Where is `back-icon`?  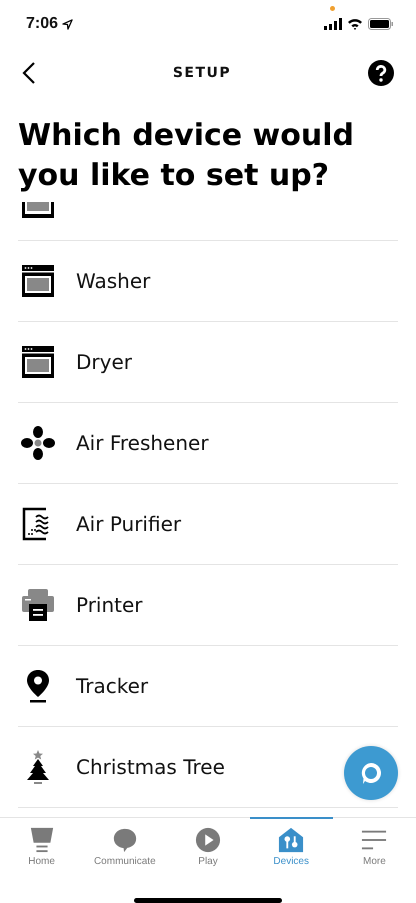
back-icon is located at coordinates (29, 73).